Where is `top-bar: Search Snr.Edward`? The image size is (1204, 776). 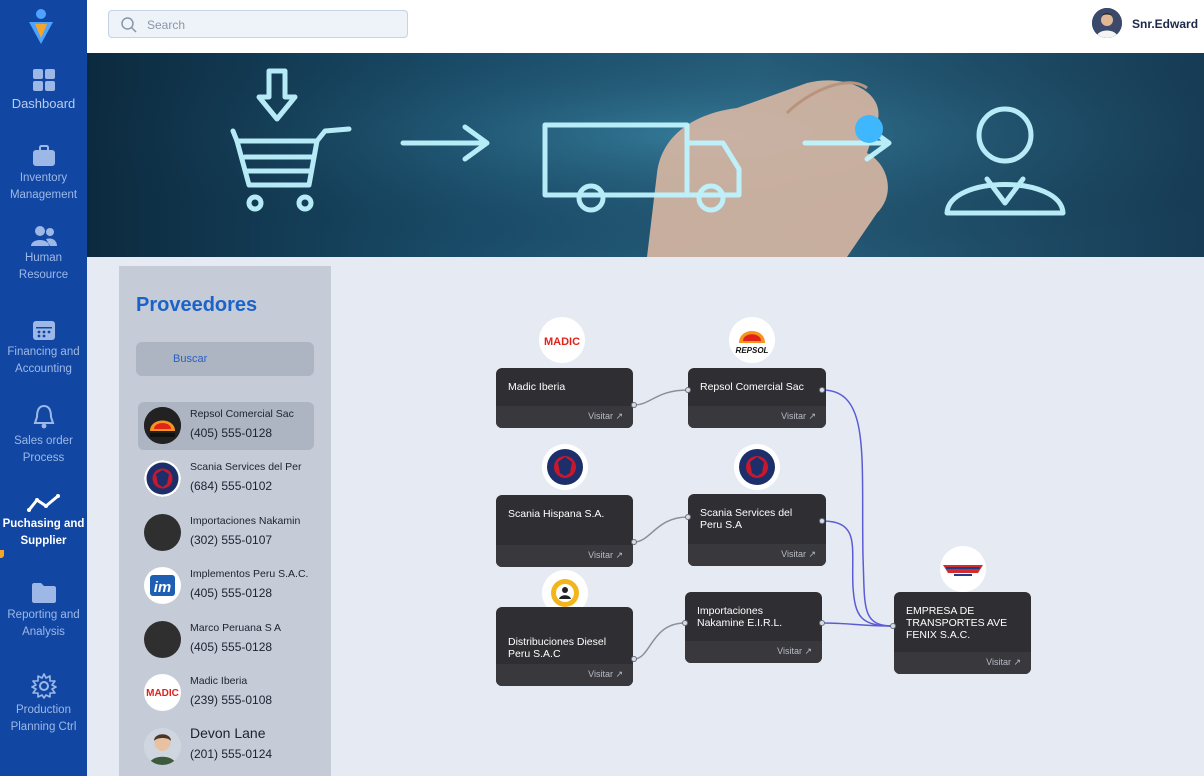
top-bar: Search Snr.Edward is located at coordinates (645, 26).